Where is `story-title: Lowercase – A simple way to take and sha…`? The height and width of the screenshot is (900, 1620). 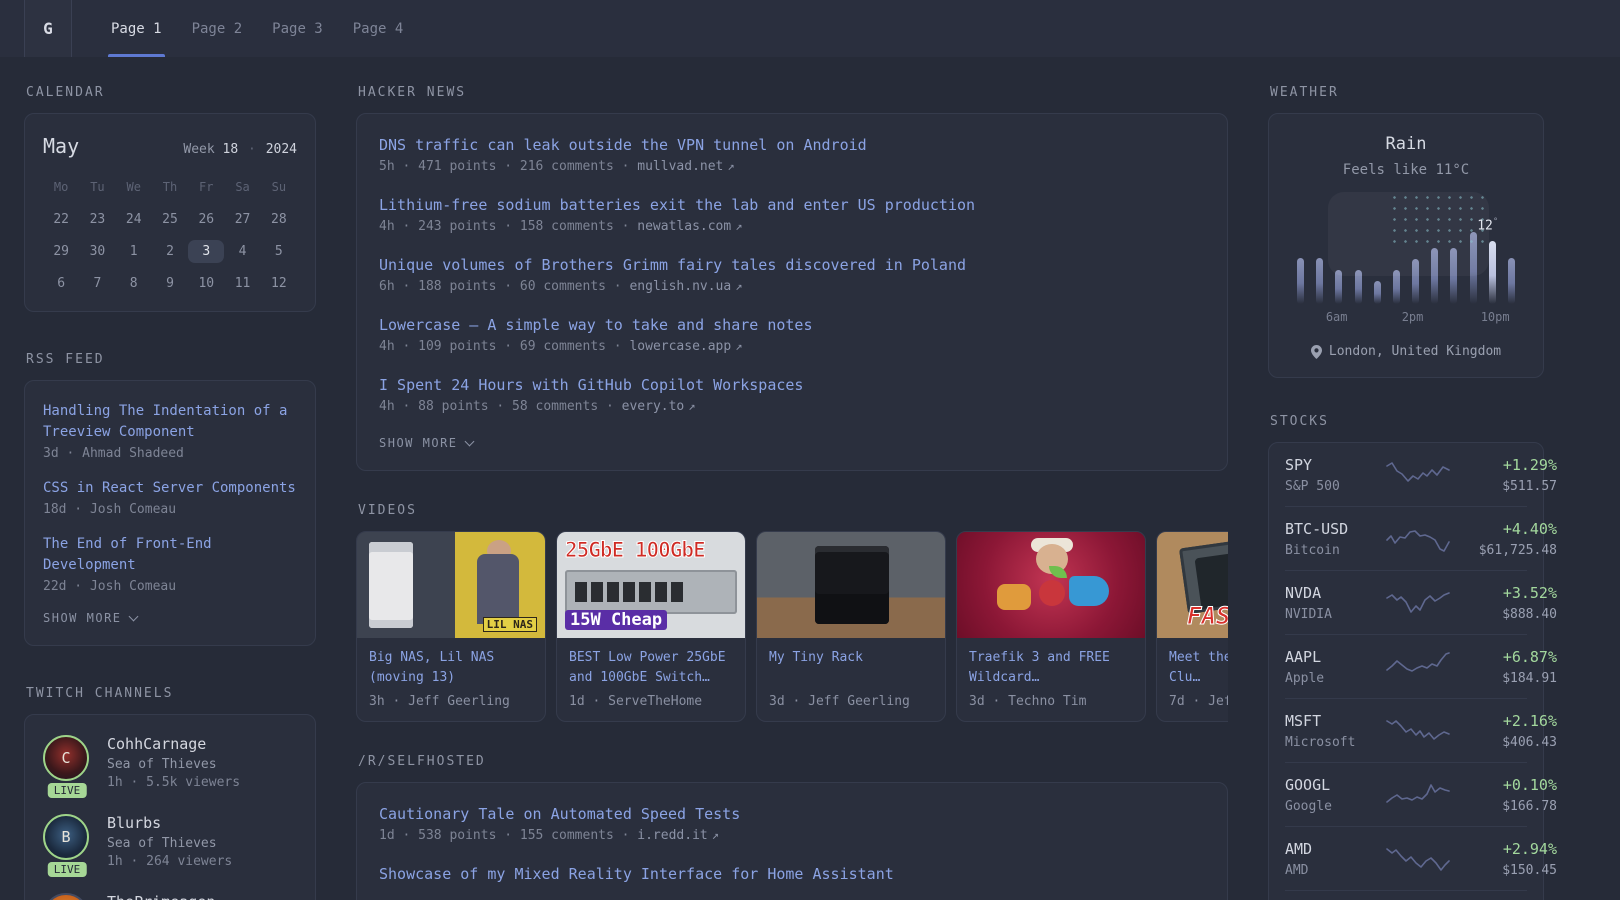 story-title: Lowercase – A simple way to take and sha… is located at coordinates (792, 325).